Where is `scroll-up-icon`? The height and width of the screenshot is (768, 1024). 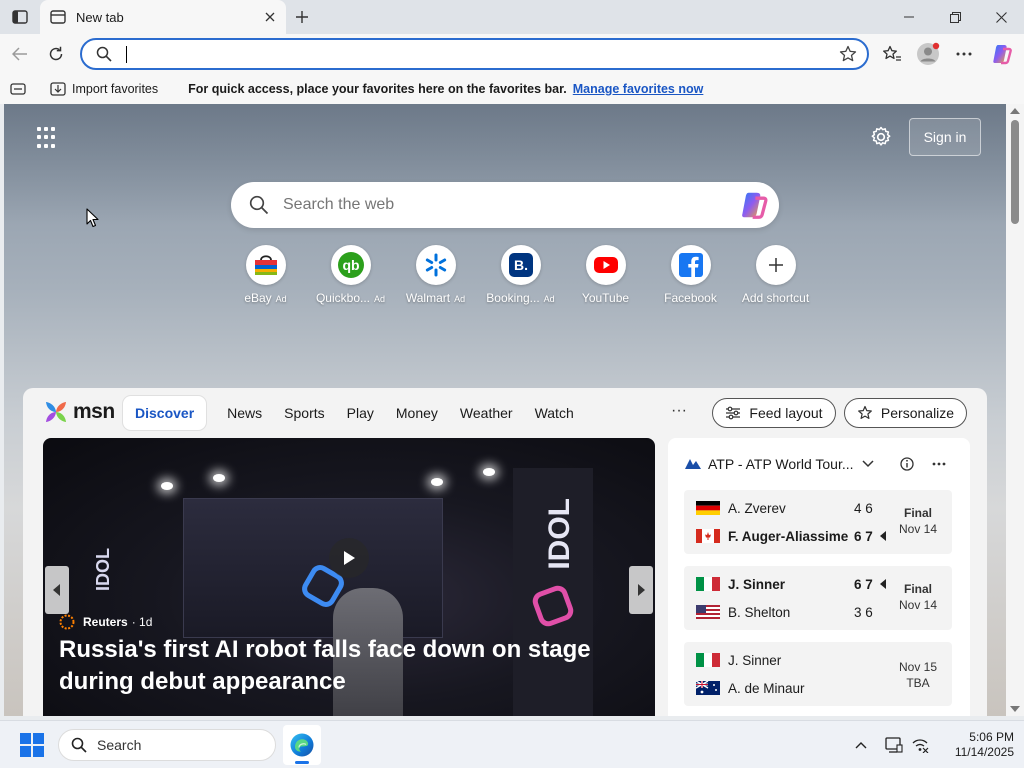
scroll-up-icon is located at coordinates (1015, 111).